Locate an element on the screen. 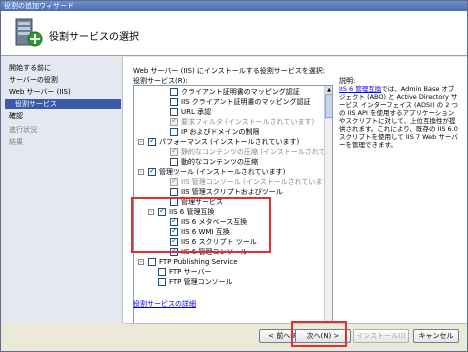  nav-item: Web サーバー (IIS) is located at coordinates (40, 92).